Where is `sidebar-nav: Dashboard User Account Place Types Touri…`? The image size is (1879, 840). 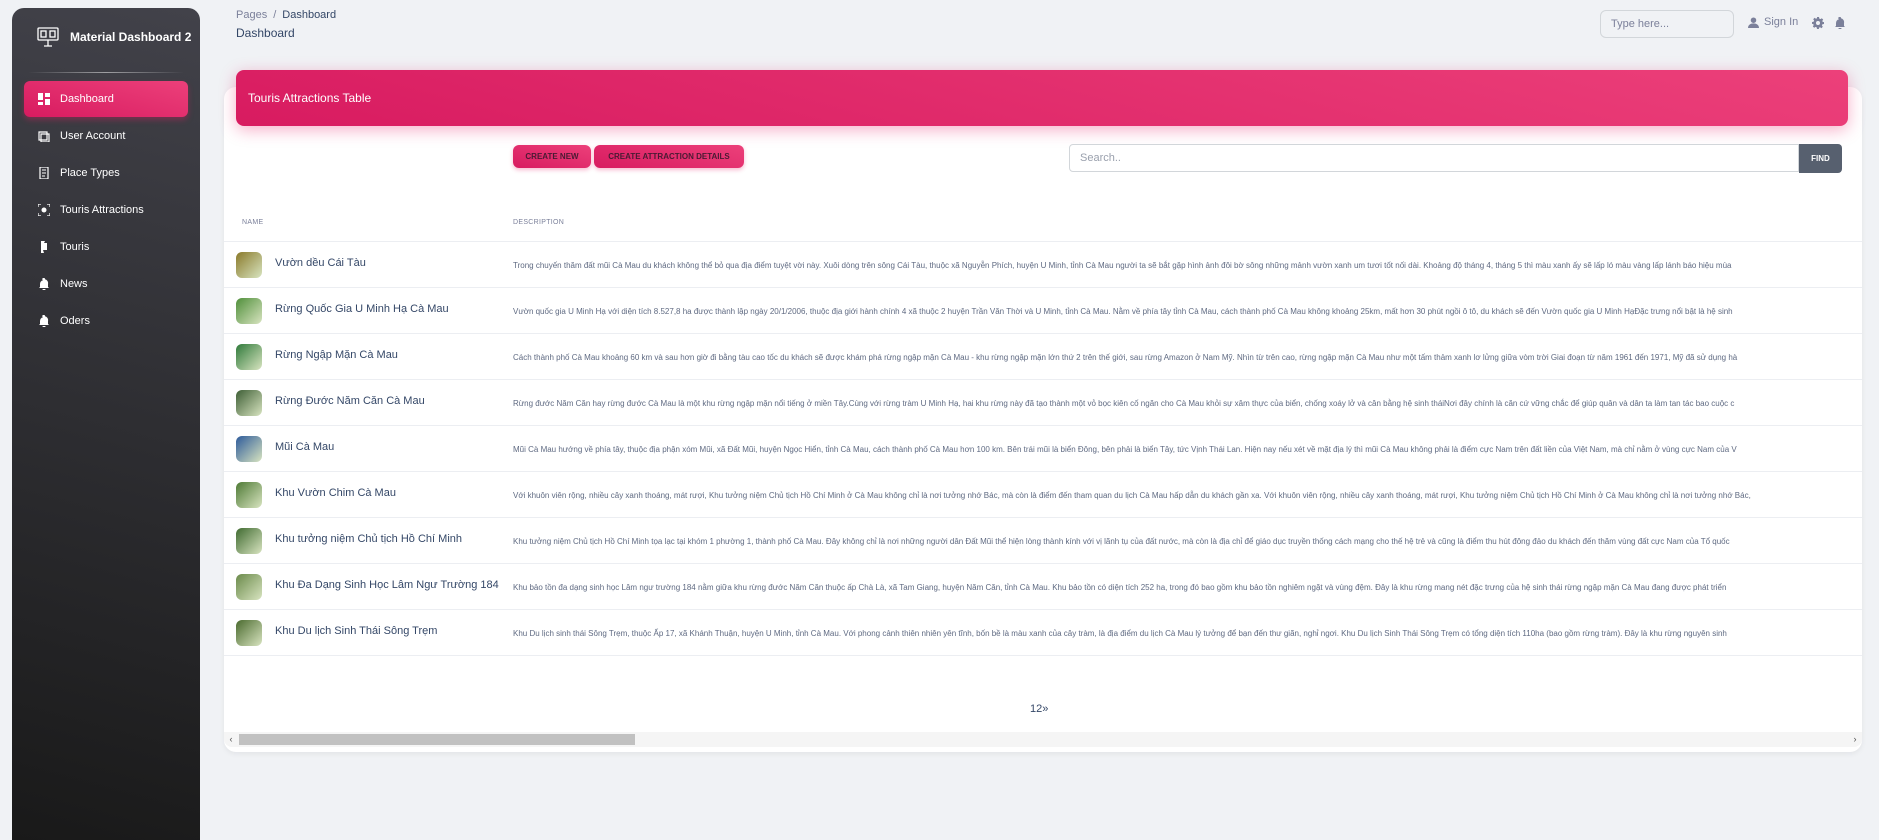 sidebar-nav: Dashboard User Account Place Types Touri… is located at coordinates (106, 210).